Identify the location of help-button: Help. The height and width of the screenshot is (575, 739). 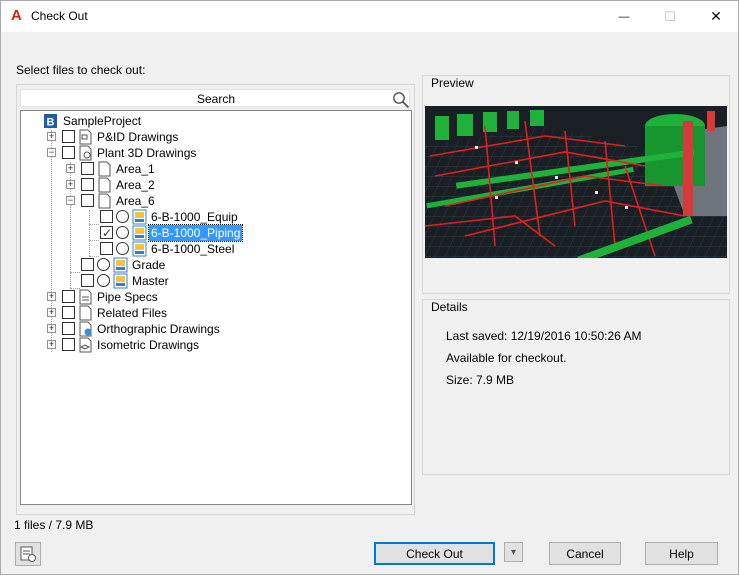
(681, 553).